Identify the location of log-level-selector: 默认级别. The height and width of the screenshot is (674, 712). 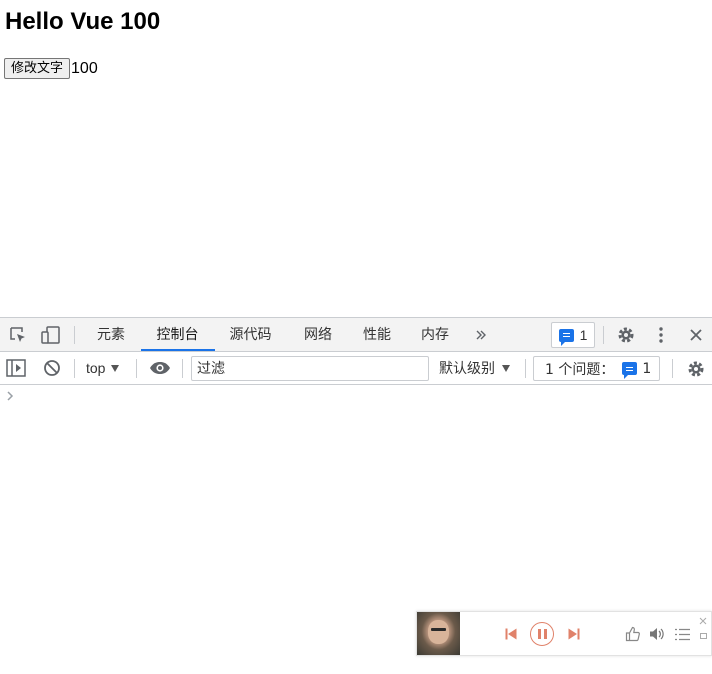
(474, 368).